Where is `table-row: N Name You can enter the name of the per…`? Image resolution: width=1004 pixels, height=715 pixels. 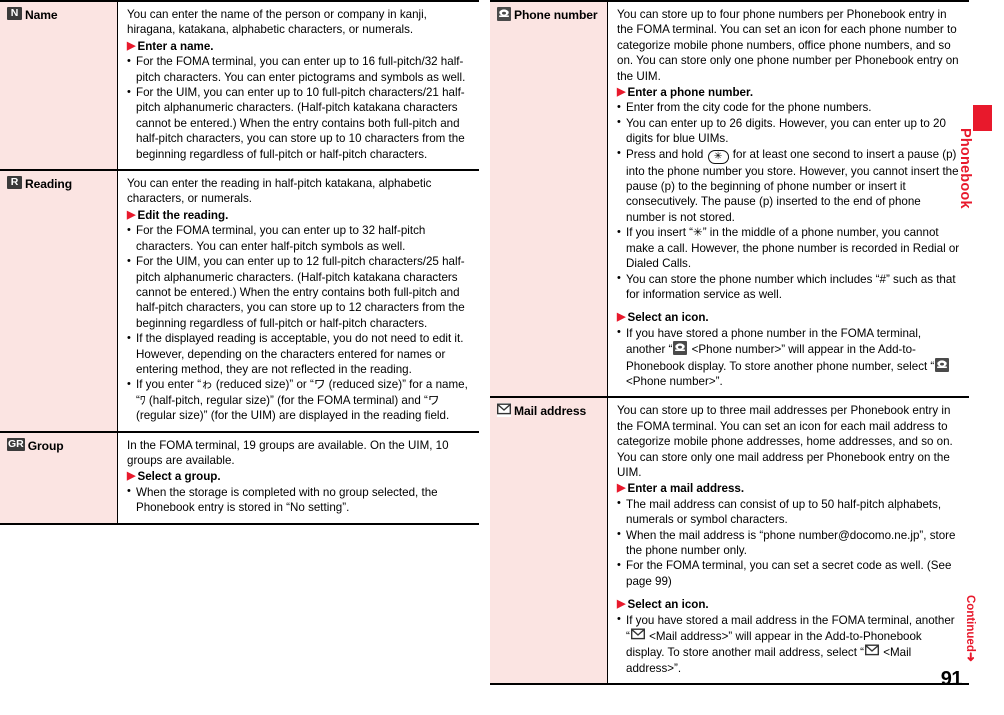 table-row: N Name You can enter the name of the per… is located at coordinates (239, 85).